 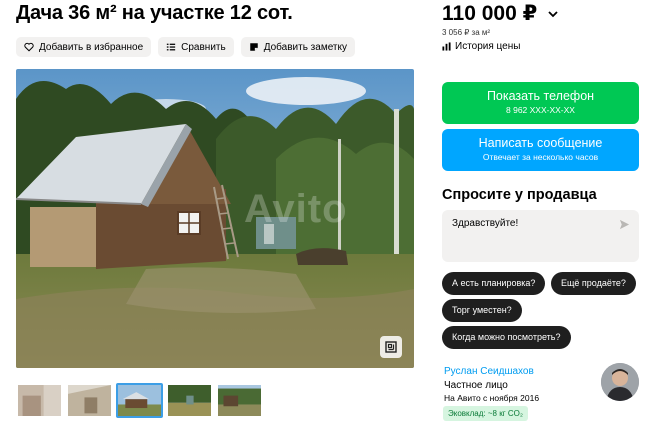 I want to click on quick-question-chip: Торг уместен?, so click(x=482, y=310).